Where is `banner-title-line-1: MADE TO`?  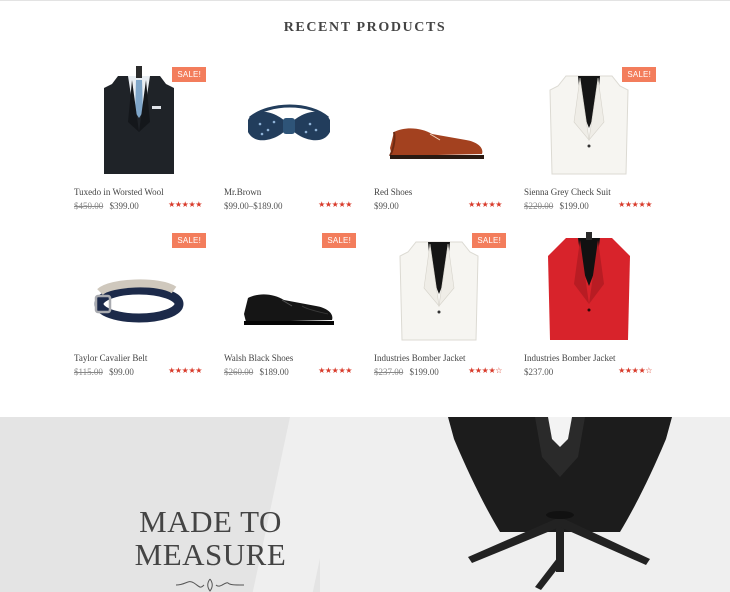 banner-title-line-1: MADE TO is located at coordinates (210, 521).